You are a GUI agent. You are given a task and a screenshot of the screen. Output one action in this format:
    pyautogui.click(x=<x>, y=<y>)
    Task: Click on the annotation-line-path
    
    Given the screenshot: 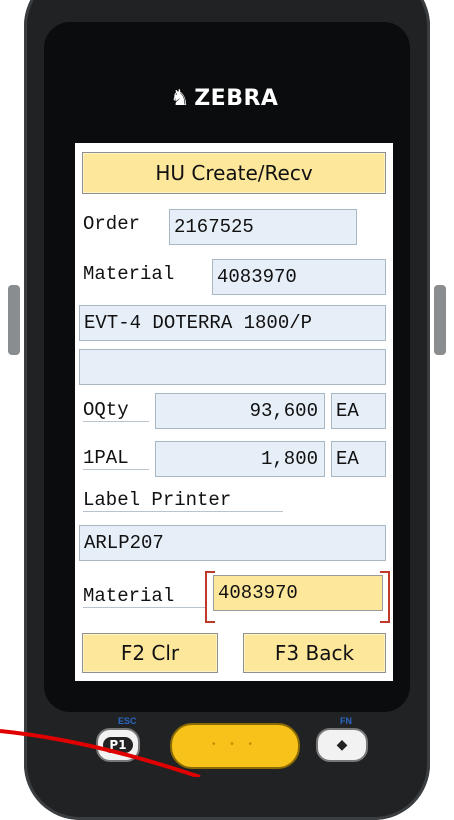 What is the action you would take?
    pyautogui.click(x=100, y=753)
    